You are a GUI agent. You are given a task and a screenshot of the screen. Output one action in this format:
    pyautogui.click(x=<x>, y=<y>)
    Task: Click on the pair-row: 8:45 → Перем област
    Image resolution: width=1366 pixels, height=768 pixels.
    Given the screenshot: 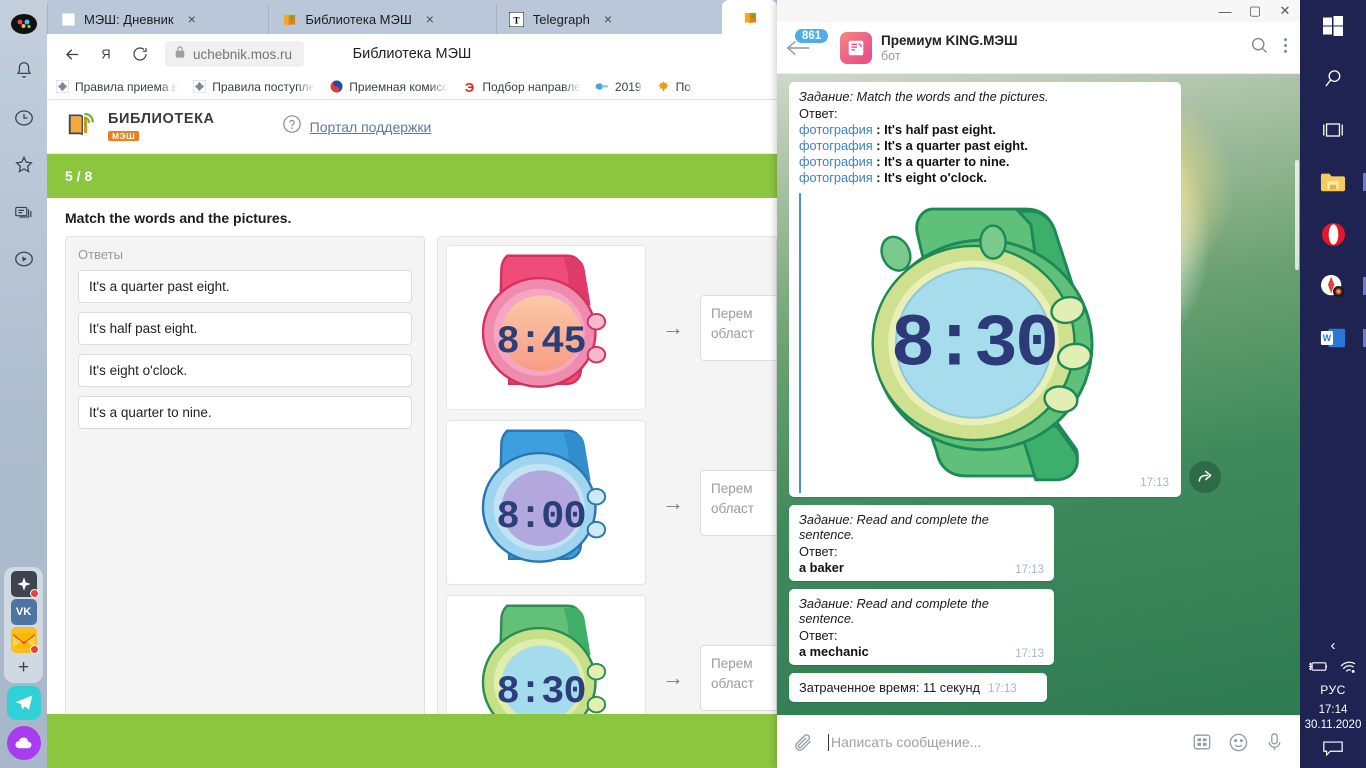 What is the action you would take?
    pyautogui.click(x=611, y=327)
    